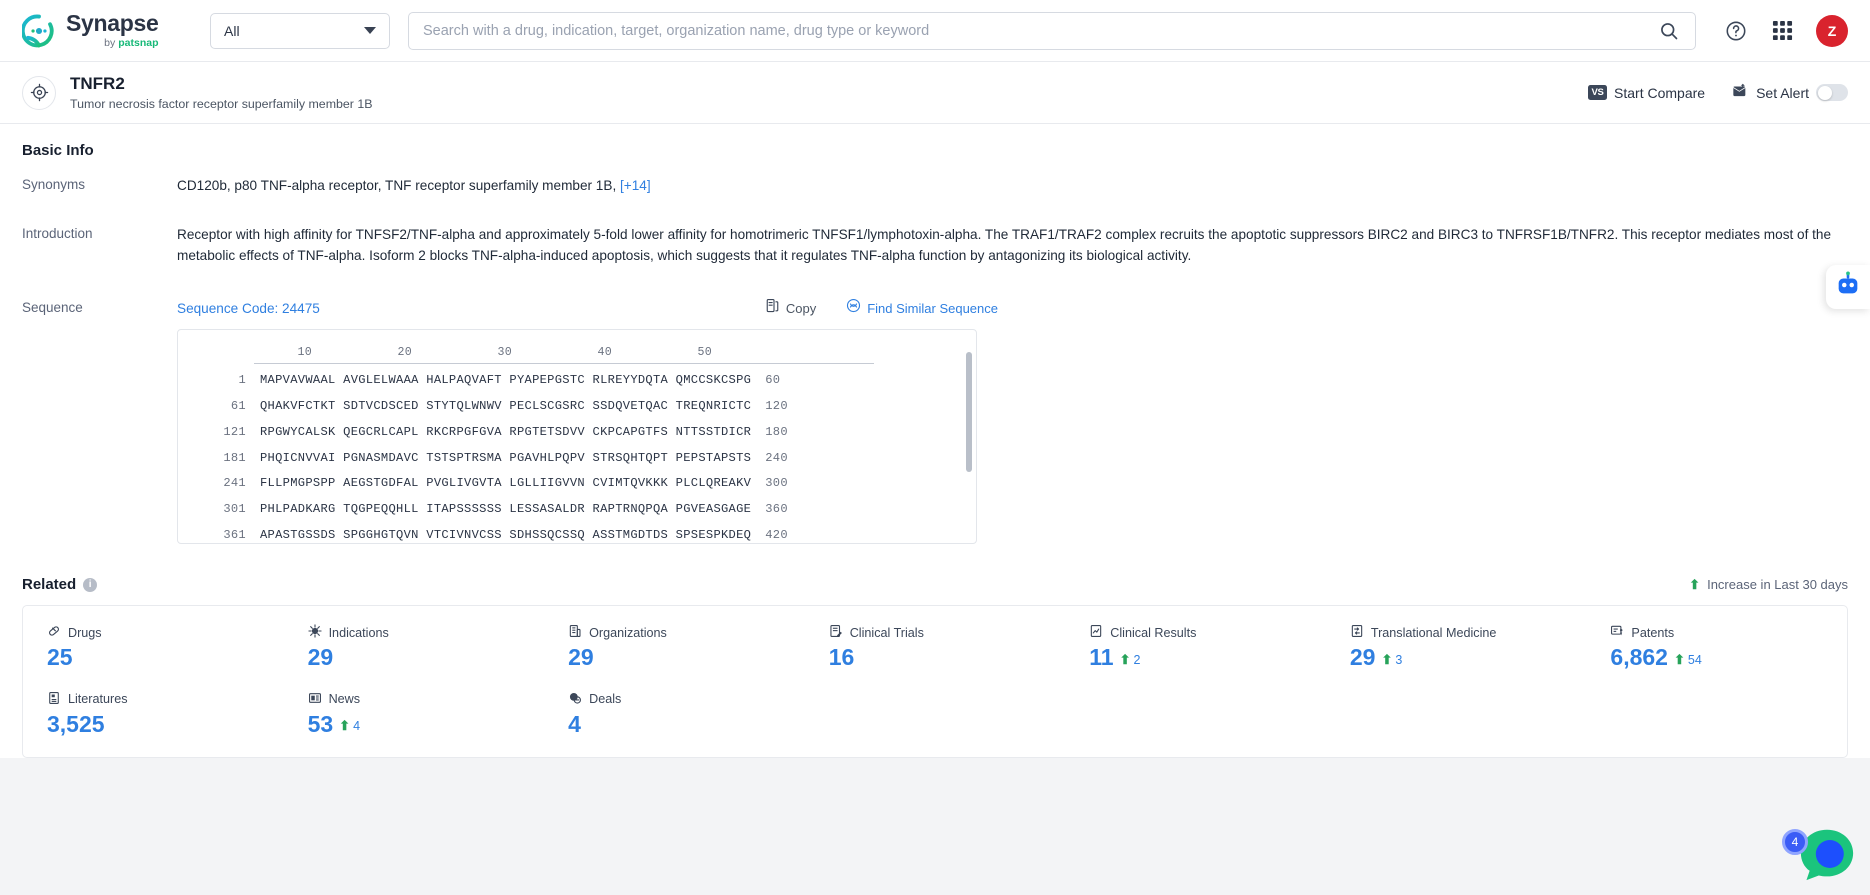 The height and width of the screenshot is (895, 1870). What do you see at coordinates (836, 632) in the screenshot?
I see `clinical-trial-icon` at bounding box center [836, 632].